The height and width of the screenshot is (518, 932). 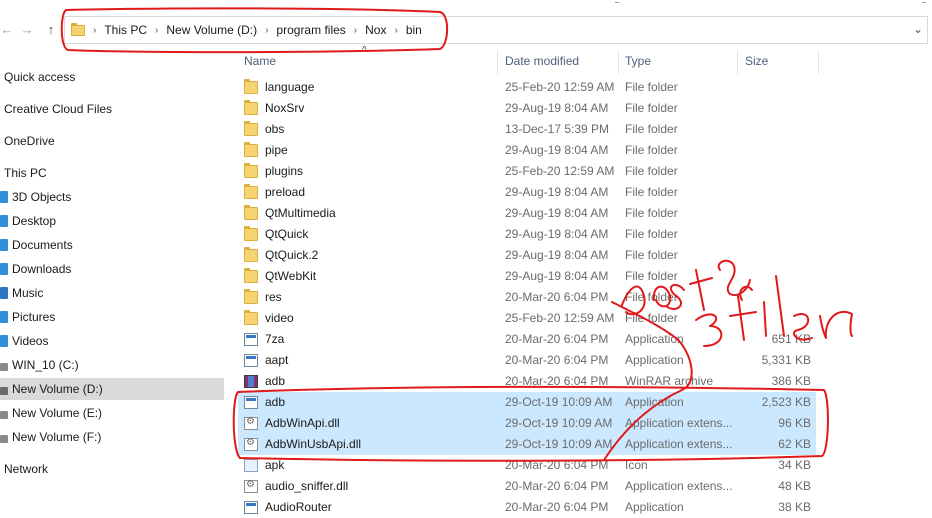 What do you see at coordinates (756, 61) in the screenshot?
I see `column-header-size: Size` at bounding box center [756, 61].